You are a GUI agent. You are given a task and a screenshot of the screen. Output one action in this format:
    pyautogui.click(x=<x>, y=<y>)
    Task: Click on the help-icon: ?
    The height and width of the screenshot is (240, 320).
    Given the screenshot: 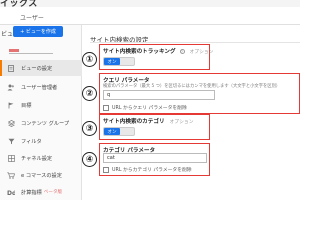 What is the action you would take?
    pyautogui.click(x=182, y=51)
    